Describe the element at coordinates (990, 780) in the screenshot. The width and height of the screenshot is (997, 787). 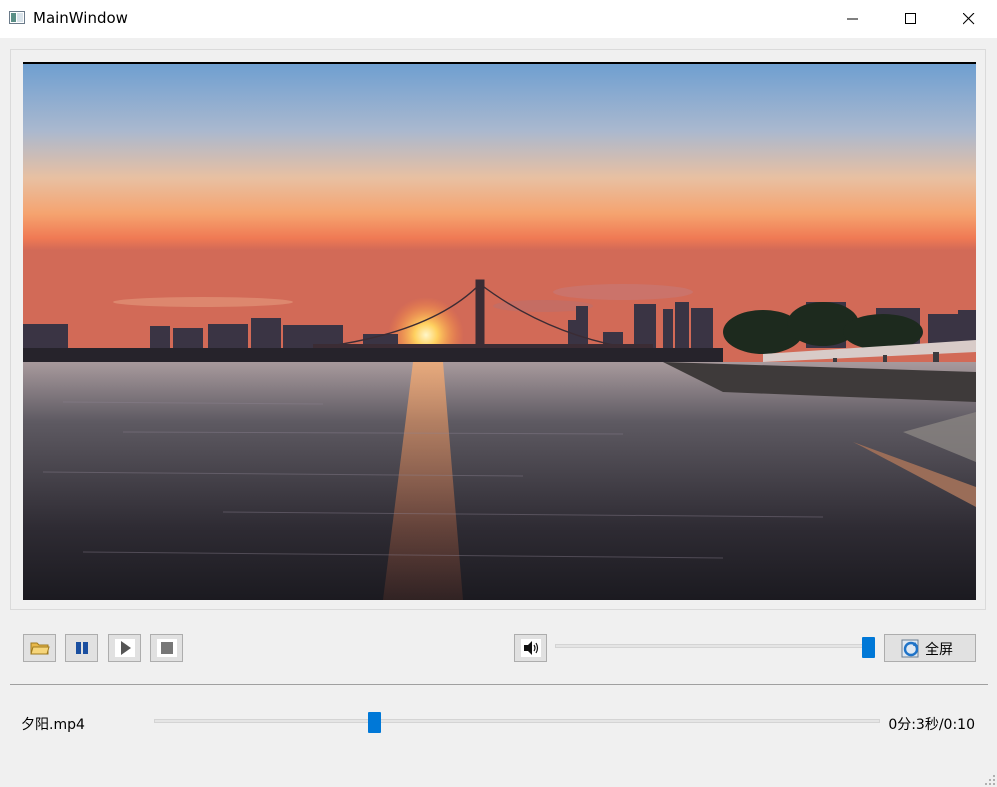
I see `resize-grip-icon` at that location.